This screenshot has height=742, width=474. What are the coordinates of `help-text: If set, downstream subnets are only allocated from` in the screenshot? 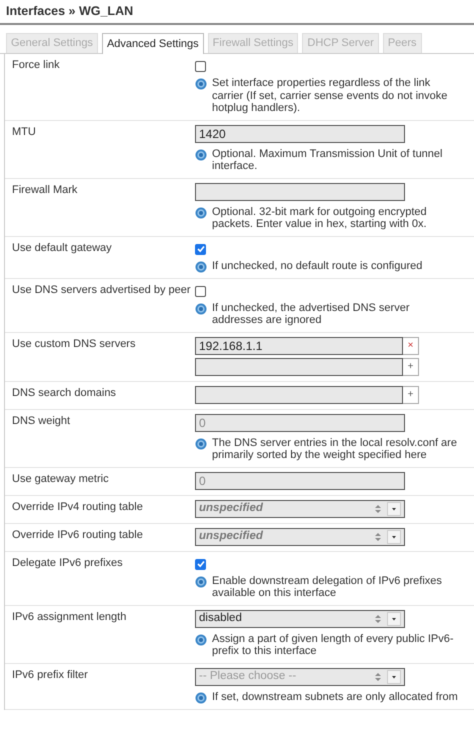 It's located at (335, 697).